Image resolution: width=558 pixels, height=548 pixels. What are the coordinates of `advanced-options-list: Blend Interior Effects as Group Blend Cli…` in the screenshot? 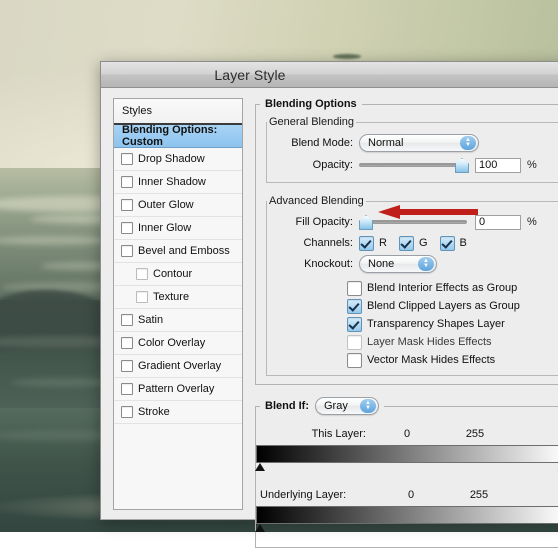 It's located at (412, 324).